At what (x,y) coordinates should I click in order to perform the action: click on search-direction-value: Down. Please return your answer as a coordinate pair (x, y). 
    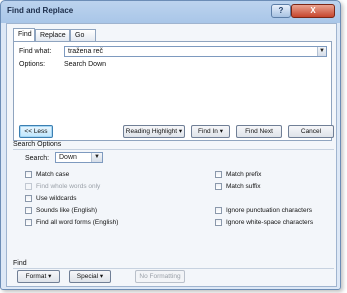
    Looking at the image, I should click on (68, 157).